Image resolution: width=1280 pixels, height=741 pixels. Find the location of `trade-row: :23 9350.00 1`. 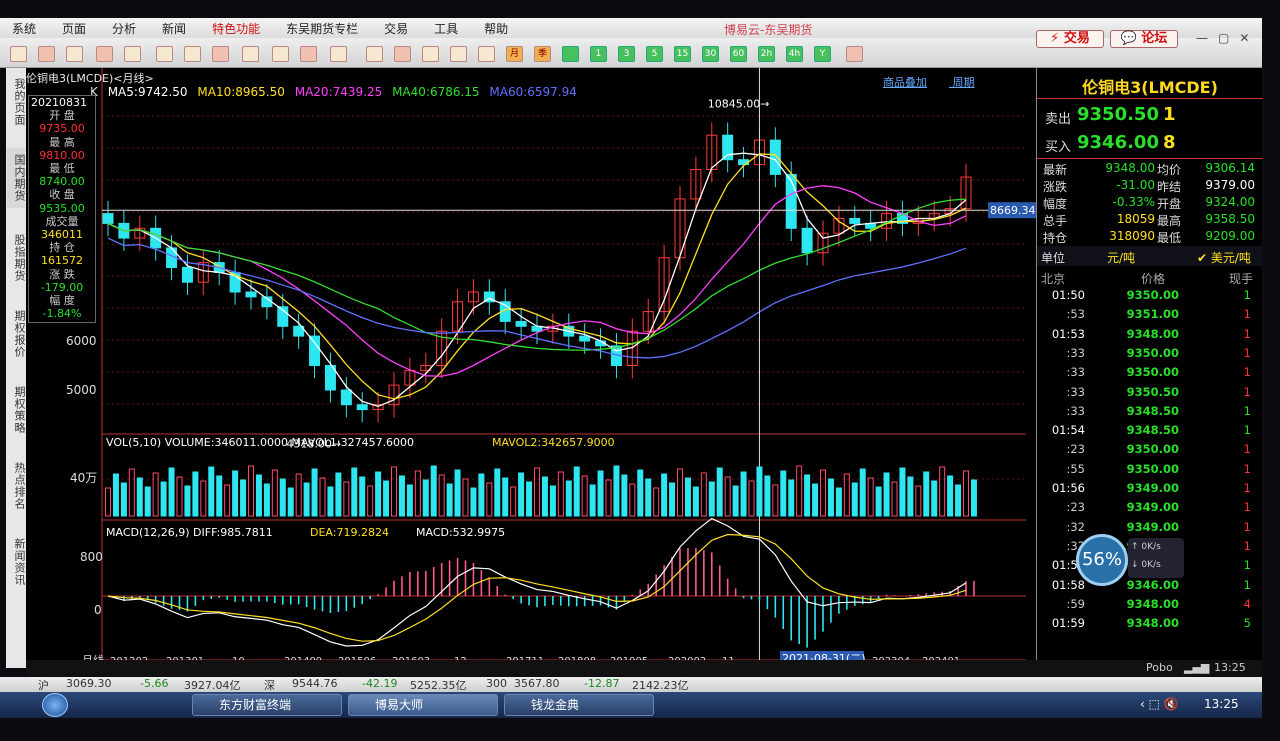

trade-row: :23 9350.00 1 is located at coordinates (1150, 451).